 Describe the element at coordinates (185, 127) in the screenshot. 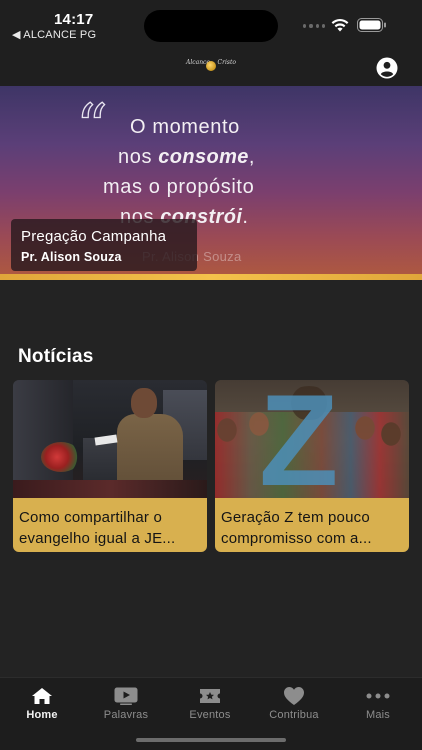

I see `quote-line-1: O momento` at that location.